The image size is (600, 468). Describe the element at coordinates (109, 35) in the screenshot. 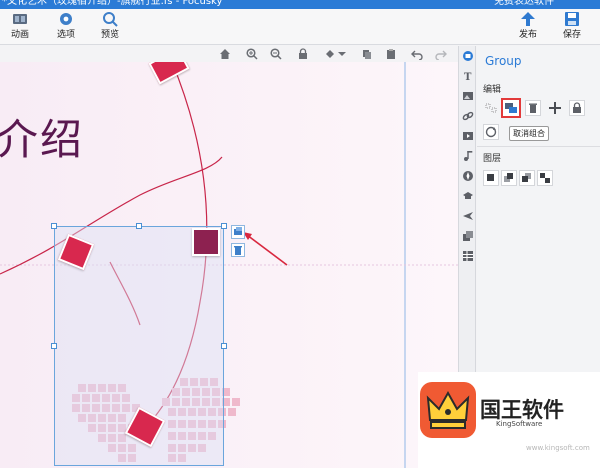

I see `preview-label: 预览` at that location.